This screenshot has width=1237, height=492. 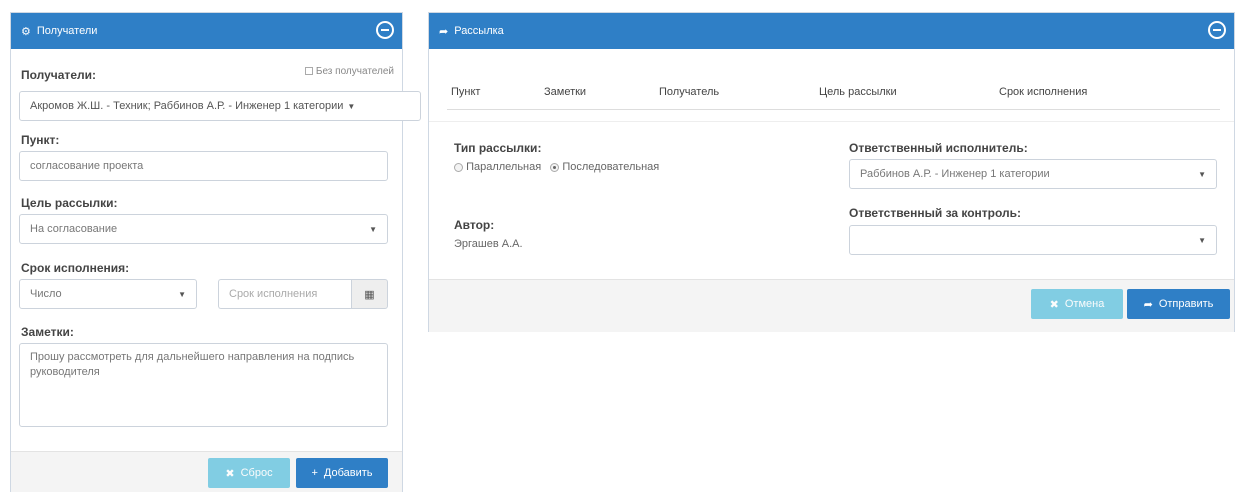 What do you see at coordinates (26, 31) in the screenshot?
I see `gear-icon: ⚙` at bounding box center [26, 31].